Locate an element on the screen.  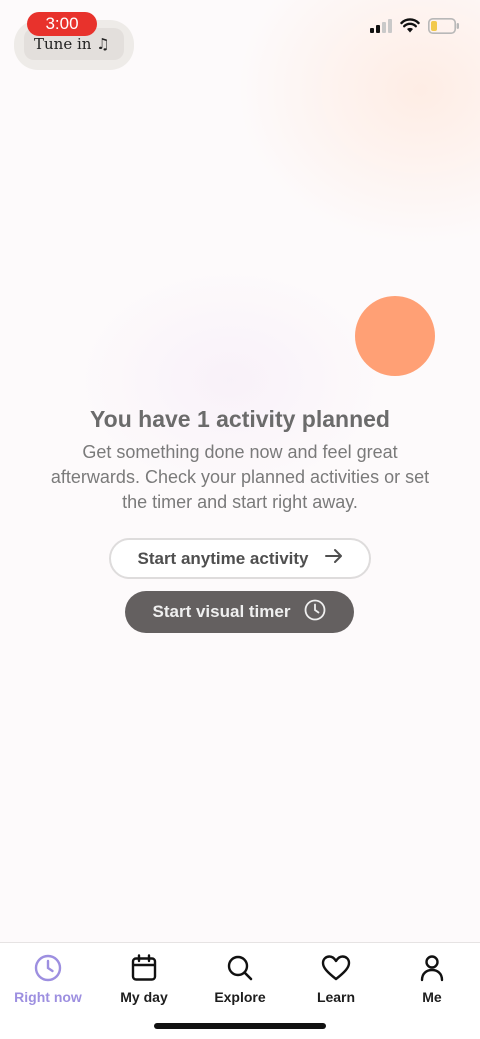
tab-learn: Learn is located at coordinates (336, 983).